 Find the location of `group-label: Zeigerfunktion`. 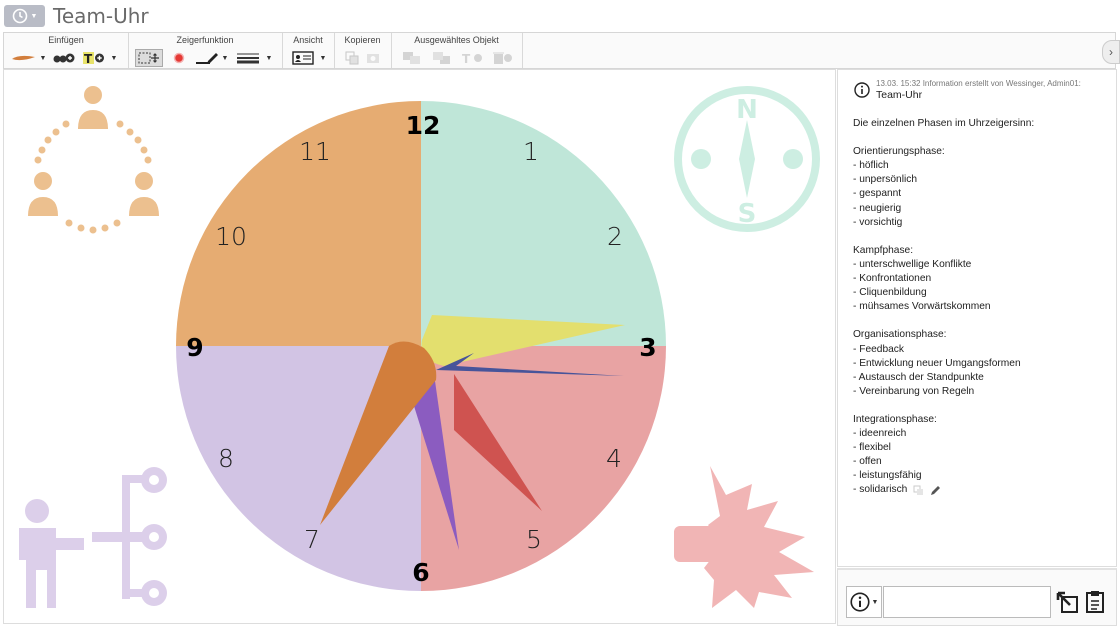

group-label: Zeigerfunktion is located at coordinates (205, 40).